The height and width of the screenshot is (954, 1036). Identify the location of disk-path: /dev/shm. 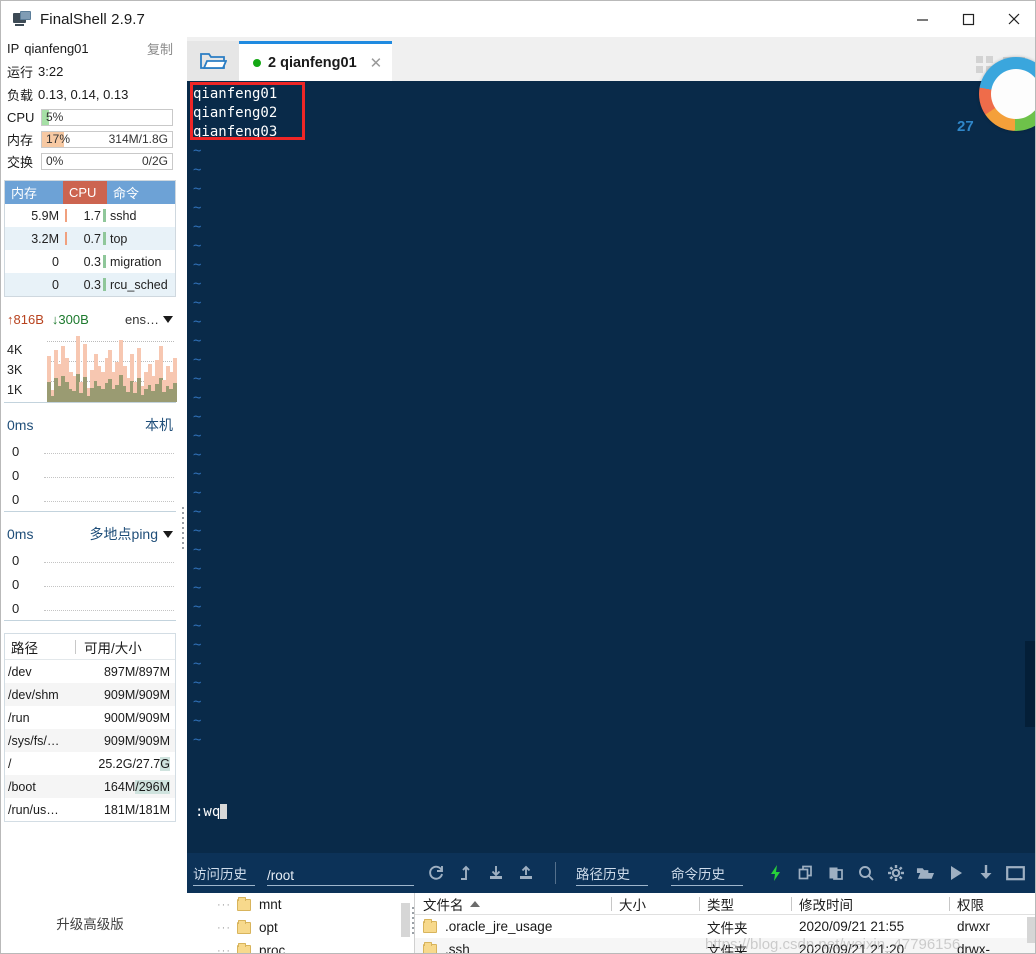
(33, 694).